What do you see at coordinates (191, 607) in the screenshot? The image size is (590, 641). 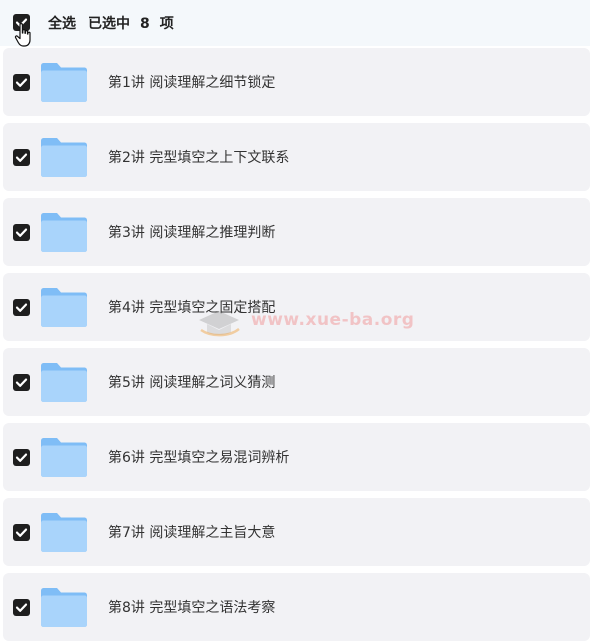 I see `folder-name: 第8讲 完型填空之语法考察` at bounding box center [191, 607].